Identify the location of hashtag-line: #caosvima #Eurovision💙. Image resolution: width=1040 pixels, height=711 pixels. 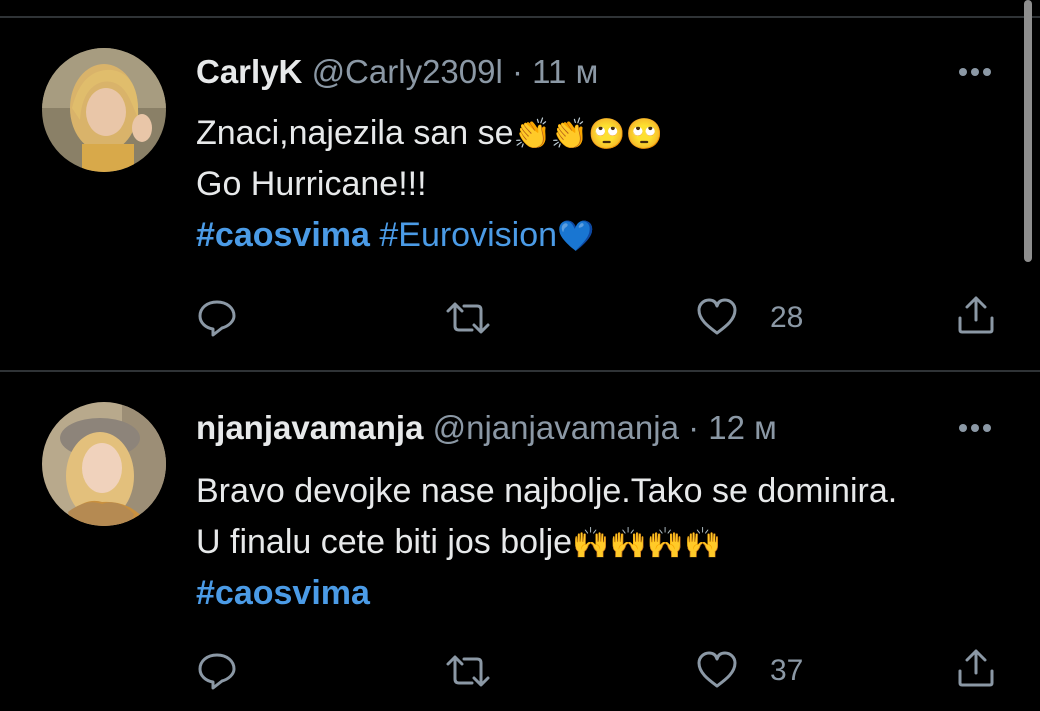
(429, 235).